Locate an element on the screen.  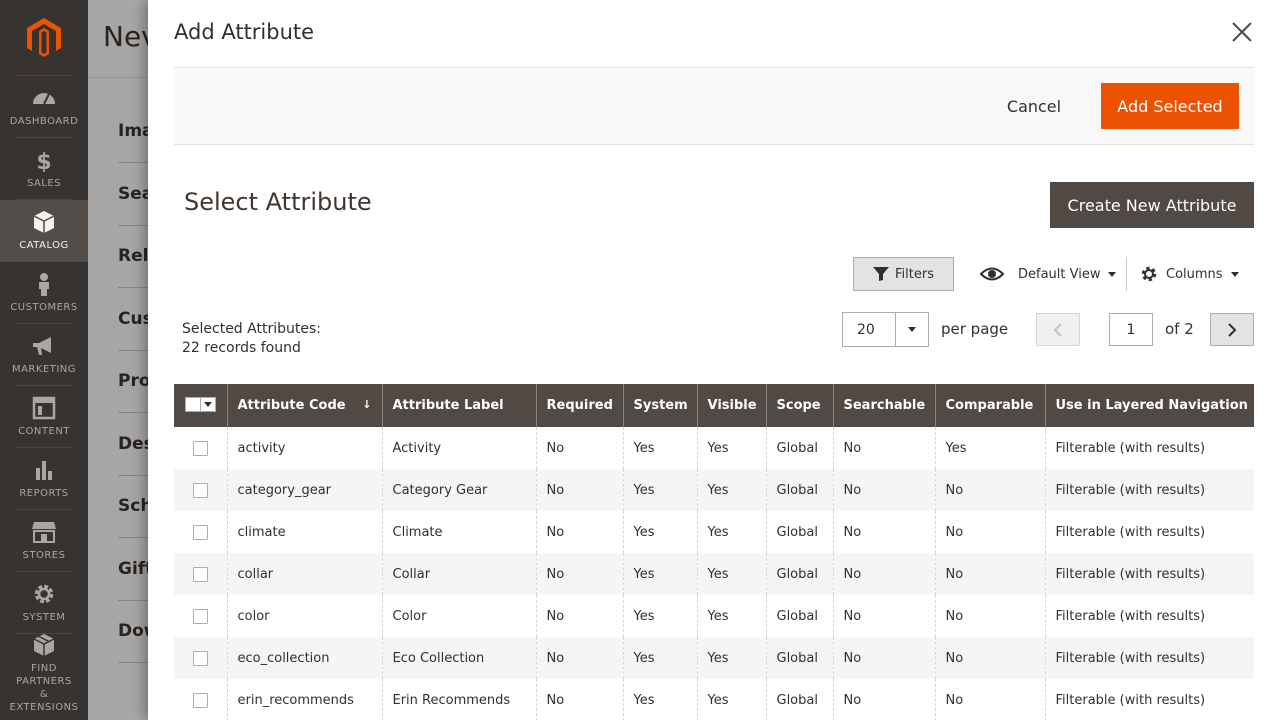
section-title: Select Attribute is located at coordinates (278, 202).